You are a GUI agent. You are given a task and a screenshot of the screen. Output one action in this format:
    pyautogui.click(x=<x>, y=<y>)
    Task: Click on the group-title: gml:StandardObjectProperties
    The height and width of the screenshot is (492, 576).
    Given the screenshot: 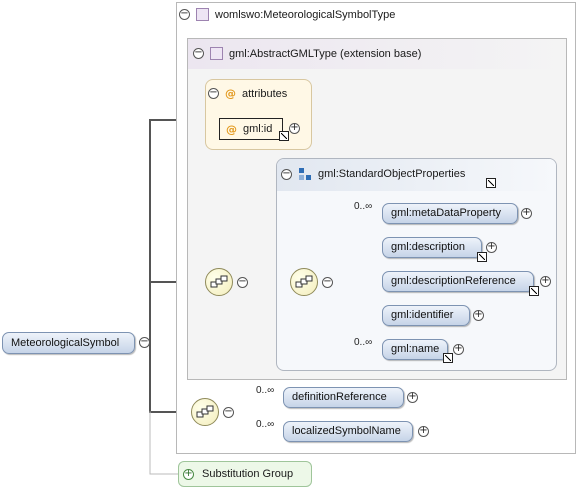 What is the action you would take?
    pyautogui.click(x=392, y=174)
    